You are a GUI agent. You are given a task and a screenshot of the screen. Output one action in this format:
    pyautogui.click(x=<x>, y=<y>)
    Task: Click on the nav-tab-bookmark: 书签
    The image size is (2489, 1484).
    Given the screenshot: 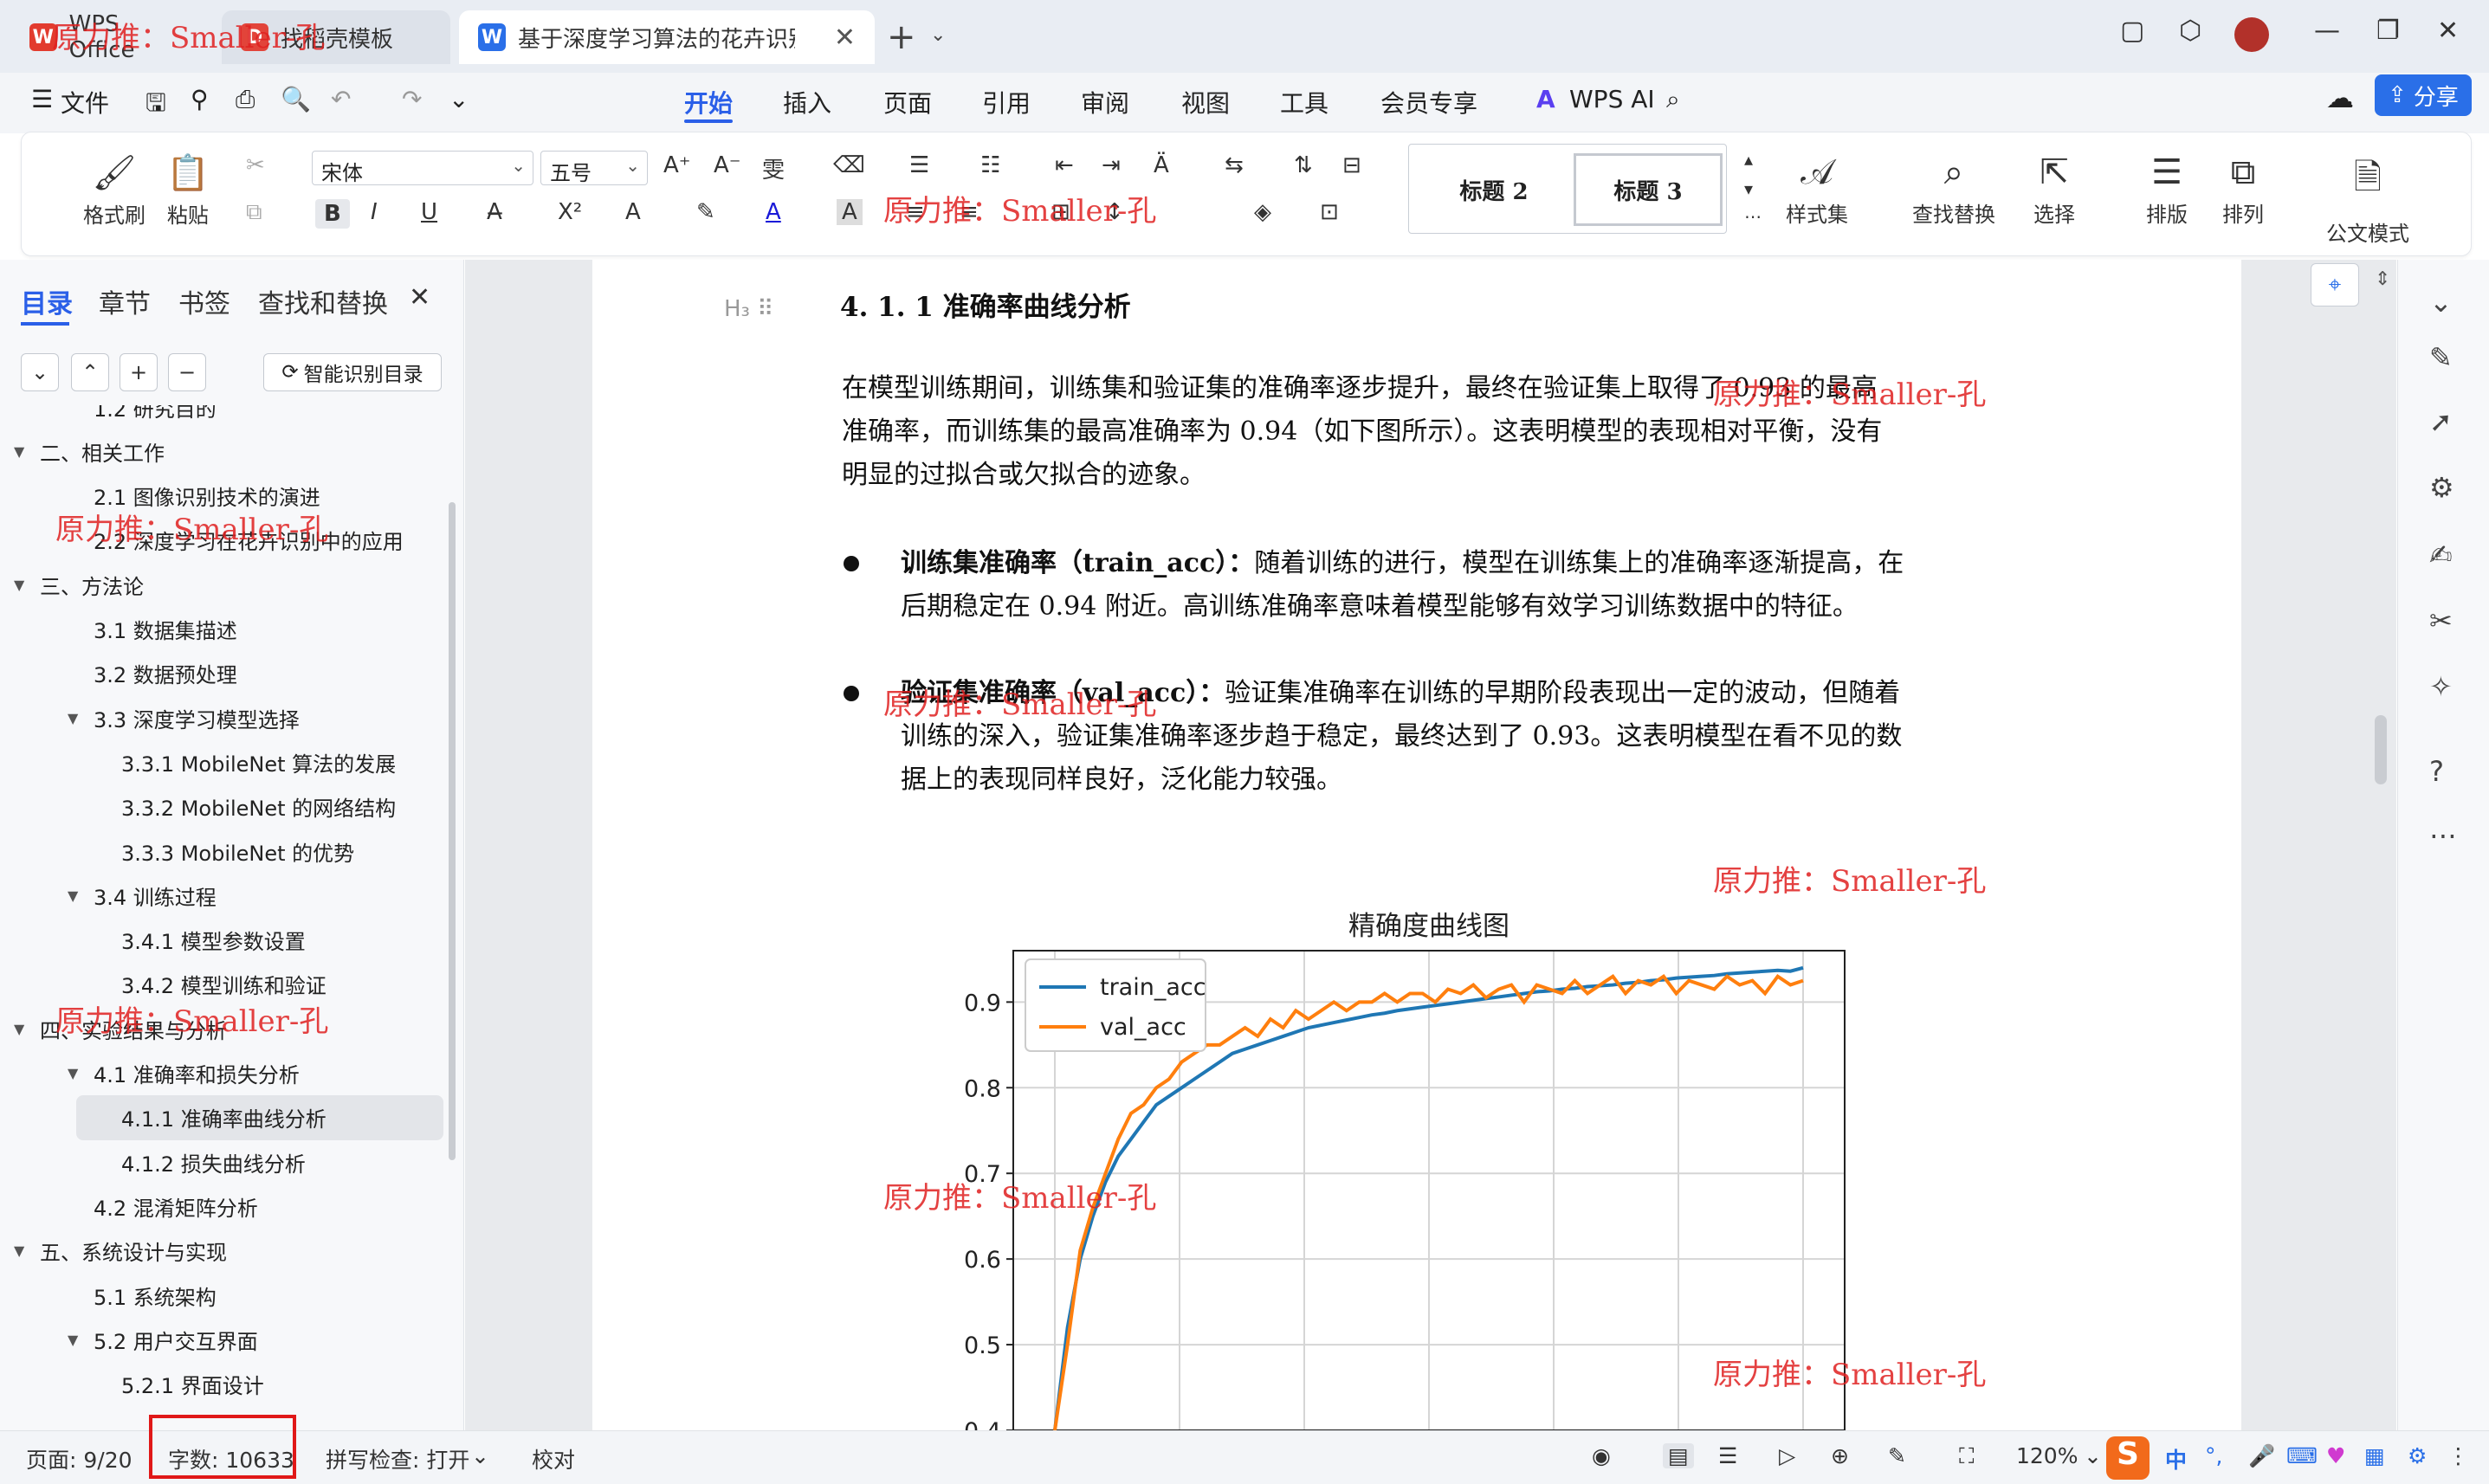 What is the action you would take?
    pyautogui.click(x=204, y=301)
    